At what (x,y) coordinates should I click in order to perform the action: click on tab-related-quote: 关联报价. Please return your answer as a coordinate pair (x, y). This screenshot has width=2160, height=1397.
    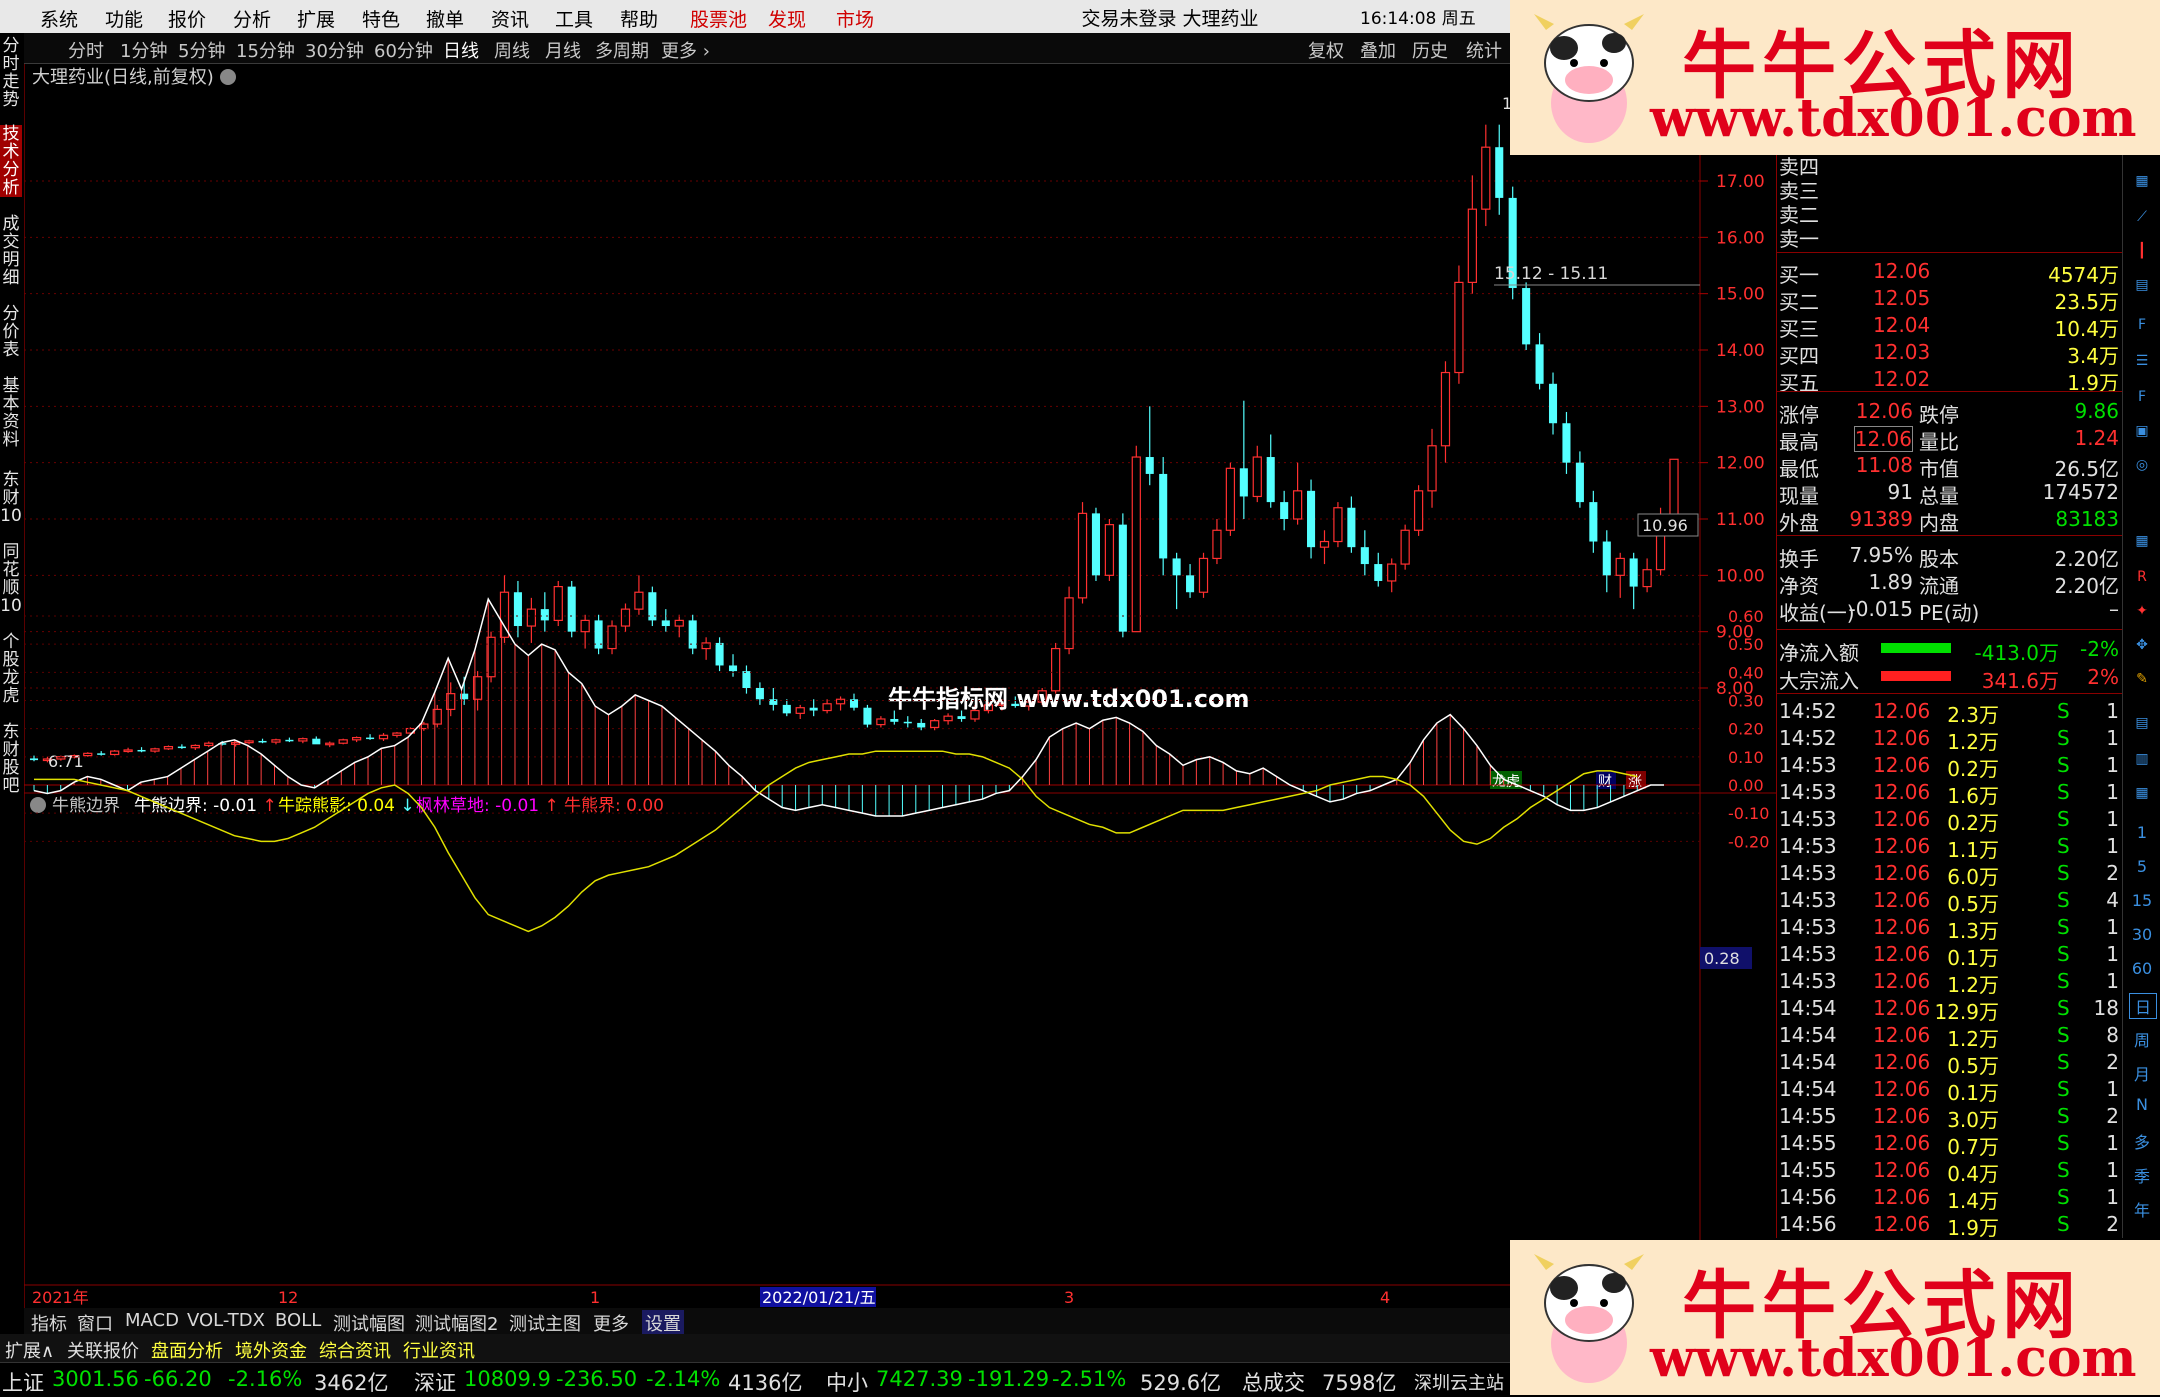
    Looking at the image, I should click on (103, 1350).